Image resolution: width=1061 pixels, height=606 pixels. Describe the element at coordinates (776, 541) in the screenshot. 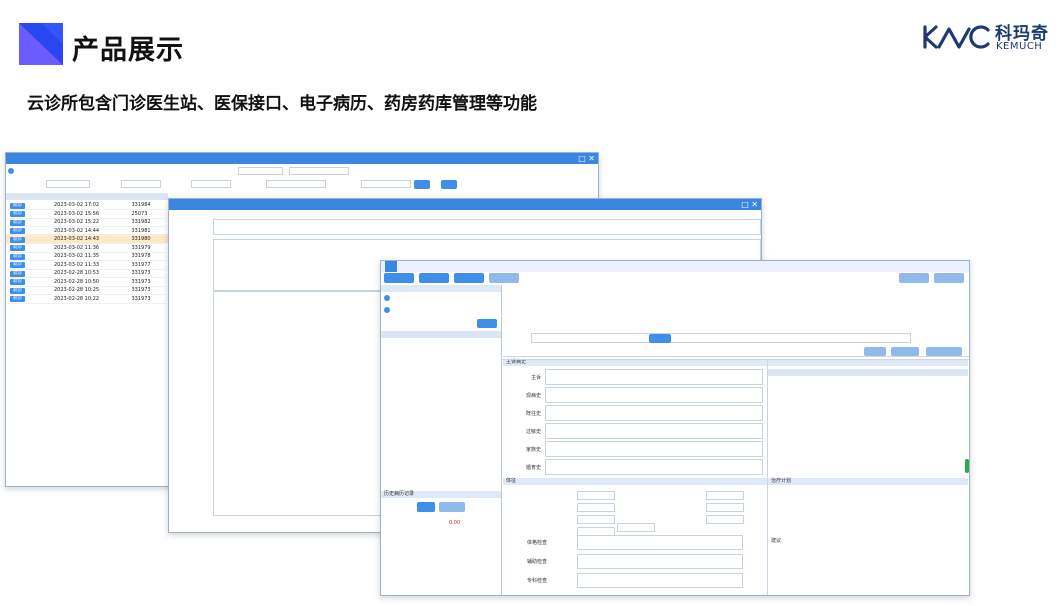

I see `suggest-label: 建议` at that location.